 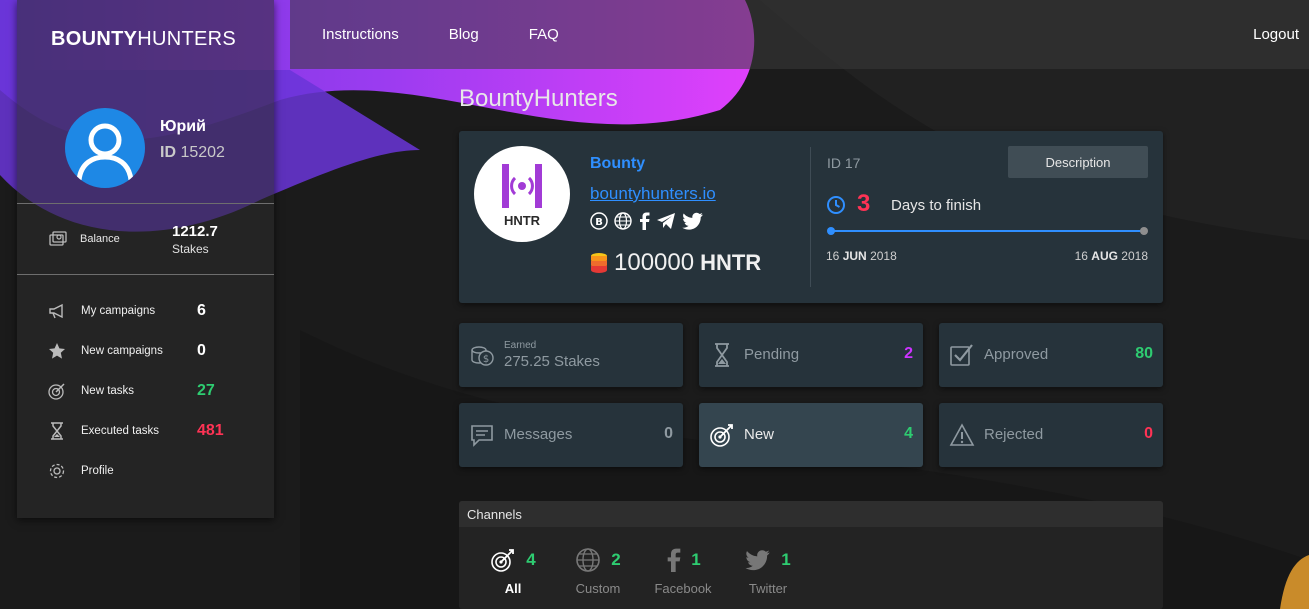 I want to click on sidebar-item-label: My campaigns, so click(x=118, y=311).